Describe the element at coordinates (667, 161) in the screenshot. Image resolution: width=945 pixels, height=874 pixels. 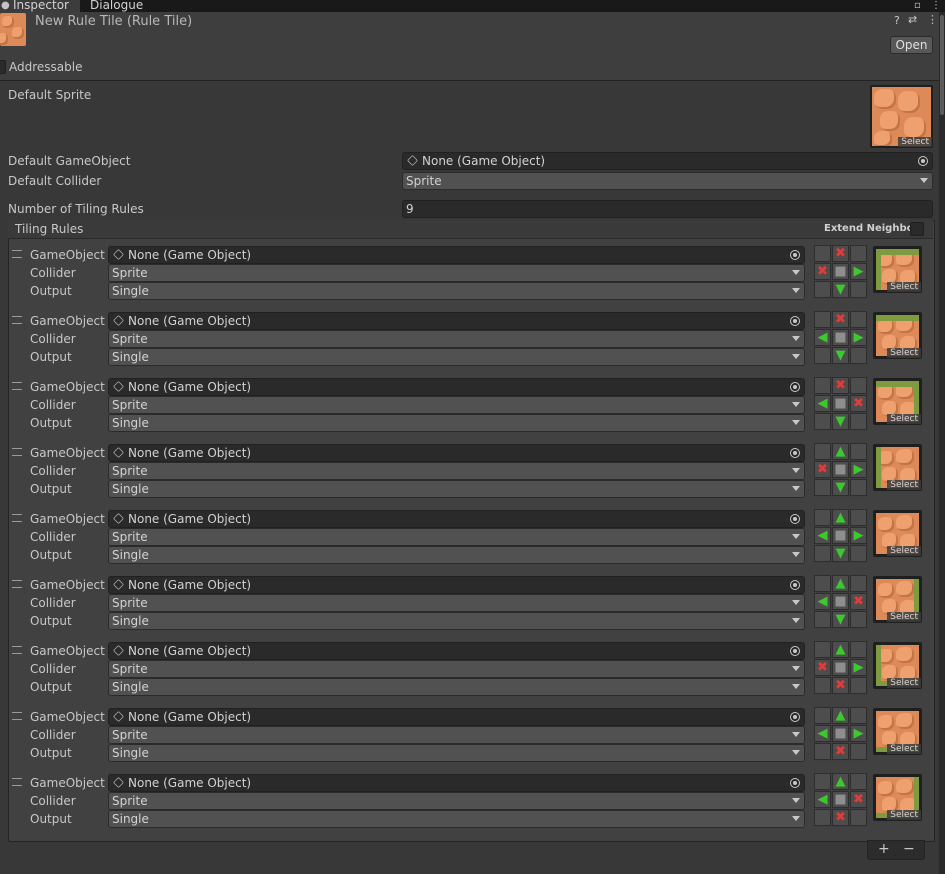
I see `default-gameobject-field: None (Game Object)` at that location.